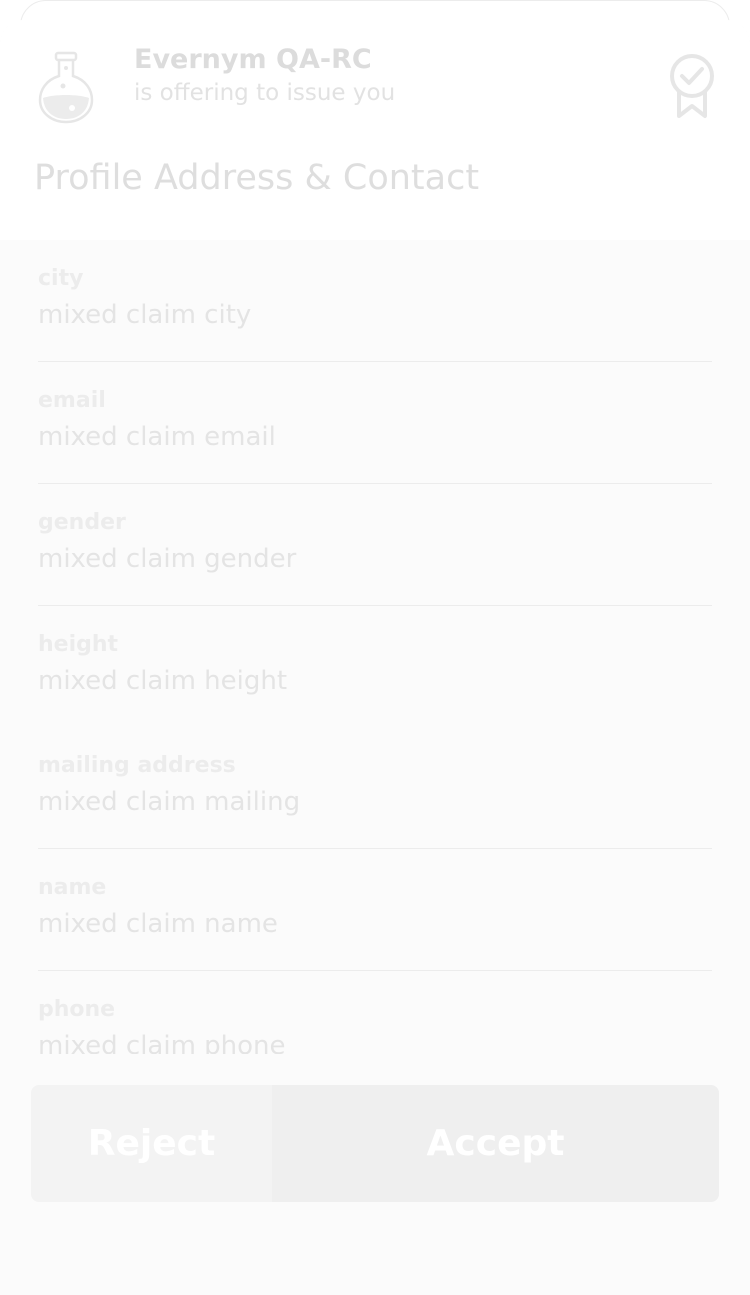 The image size is (750, 1295). What do you see at coordinates (61, 278) in the screenshot?
I see `attribute-label: city` at bounding box center [61, 278].